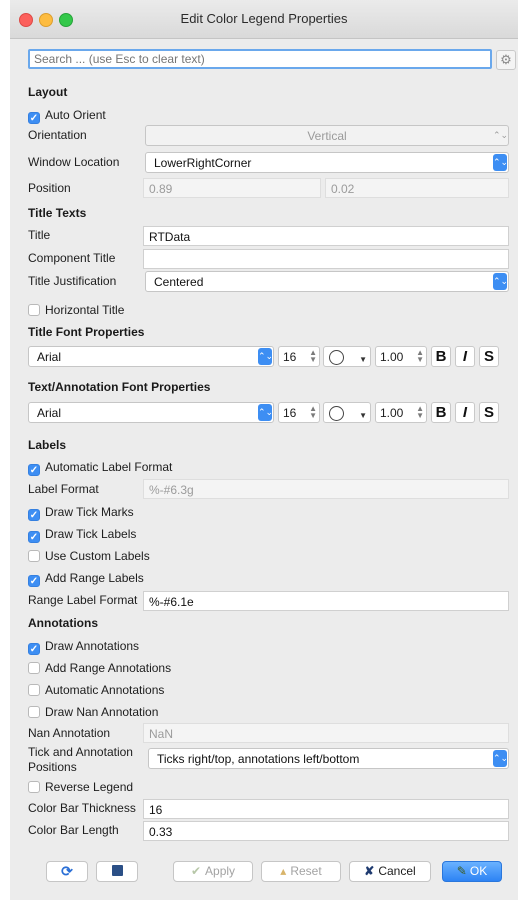 The width and height of the screenshot is (518, 900). Describe the element at coordinates (401, 412) in the screenshot. I see `text-font-opacity-spinbox: 1.00 ▲ ▼` at that location.